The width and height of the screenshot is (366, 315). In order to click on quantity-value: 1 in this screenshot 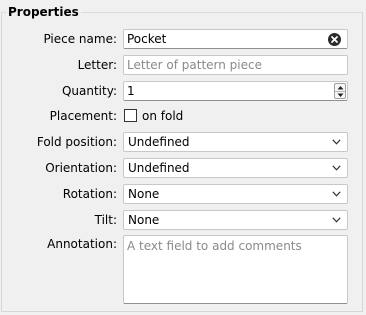, I will do `click(131, 91)`.